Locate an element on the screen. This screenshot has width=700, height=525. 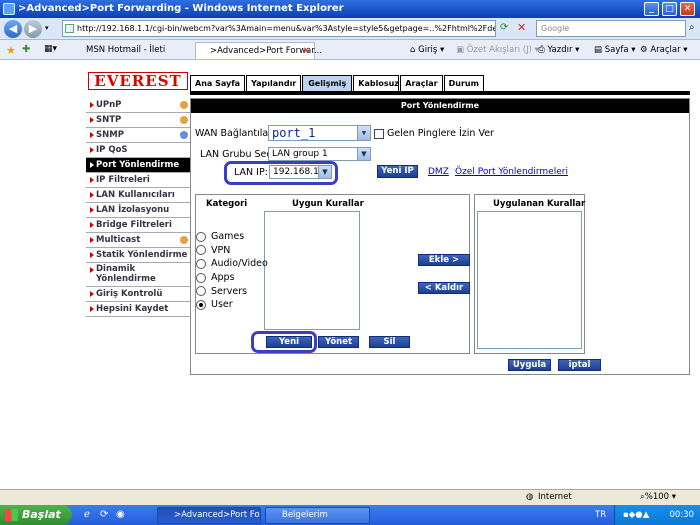
nav-home: Ana Sayfa is located at coordinates (218, 83).